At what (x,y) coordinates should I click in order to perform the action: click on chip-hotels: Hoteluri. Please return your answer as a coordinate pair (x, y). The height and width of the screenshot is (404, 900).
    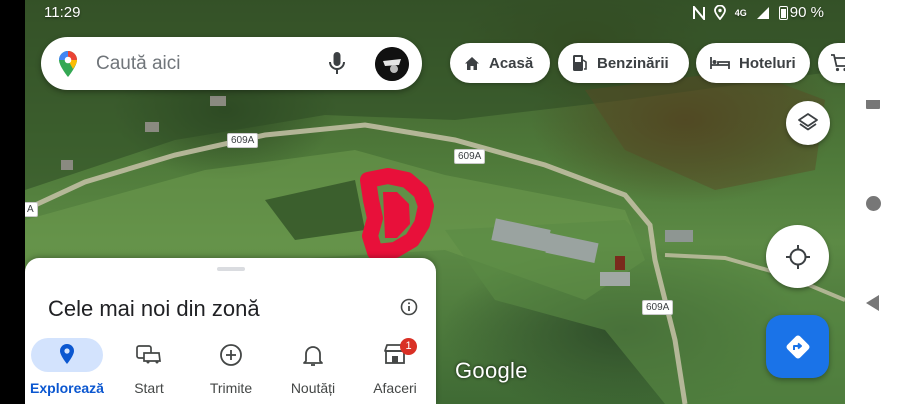
    Looking at the image, I should click on (753, 63).